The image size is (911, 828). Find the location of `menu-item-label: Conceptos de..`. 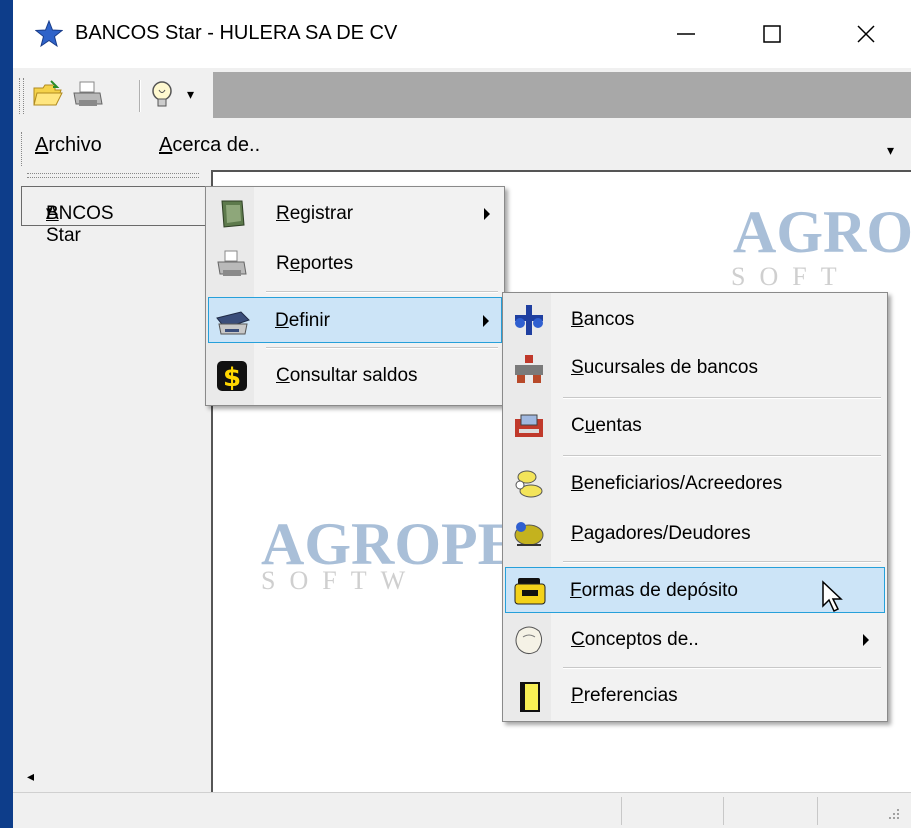

menu-item-label: Conceptos de.. is located at coordinates (635, 639).